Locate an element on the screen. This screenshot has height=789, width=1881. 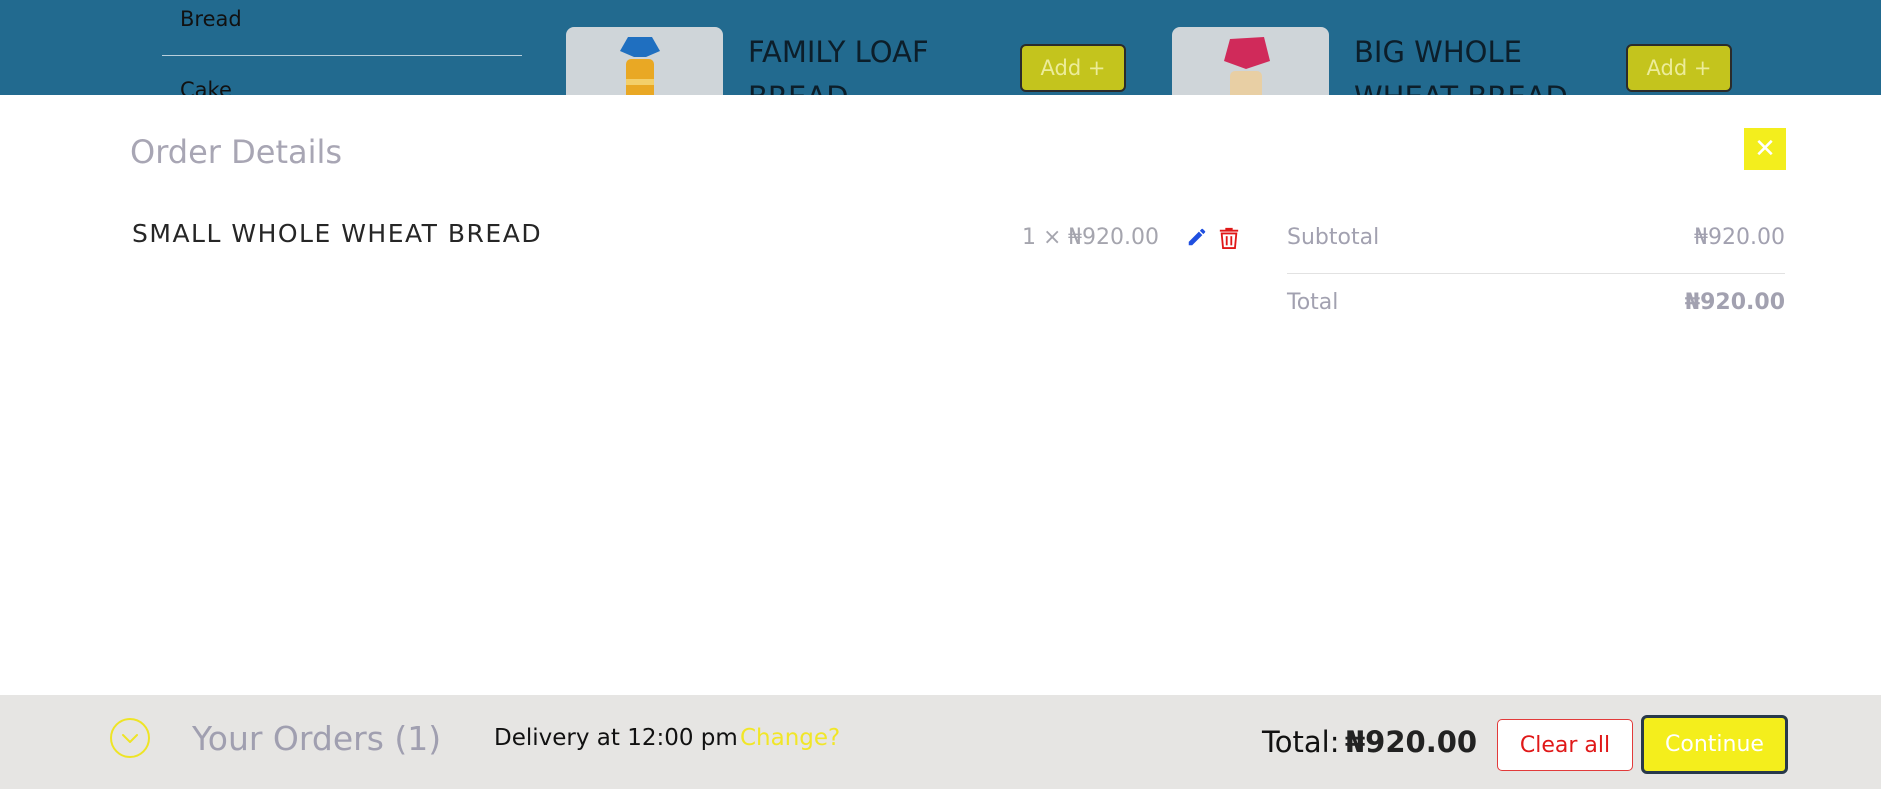
order-item-price: ₦920.00 is located at coordinates (1113, 237).